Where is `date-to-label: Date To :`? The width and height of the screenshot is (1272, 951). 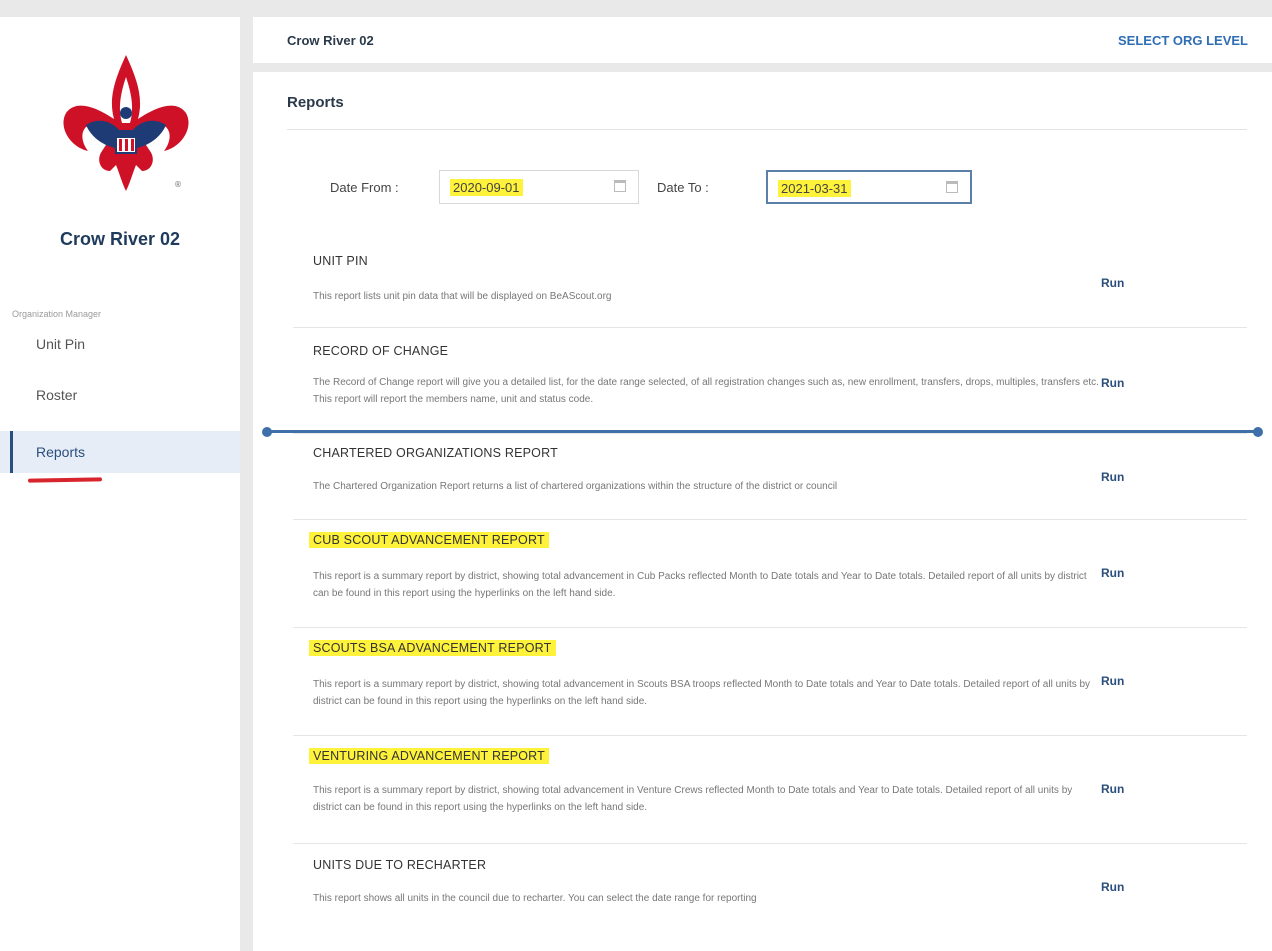
date-to-label: Date To : is located at coordinates (683, 187).